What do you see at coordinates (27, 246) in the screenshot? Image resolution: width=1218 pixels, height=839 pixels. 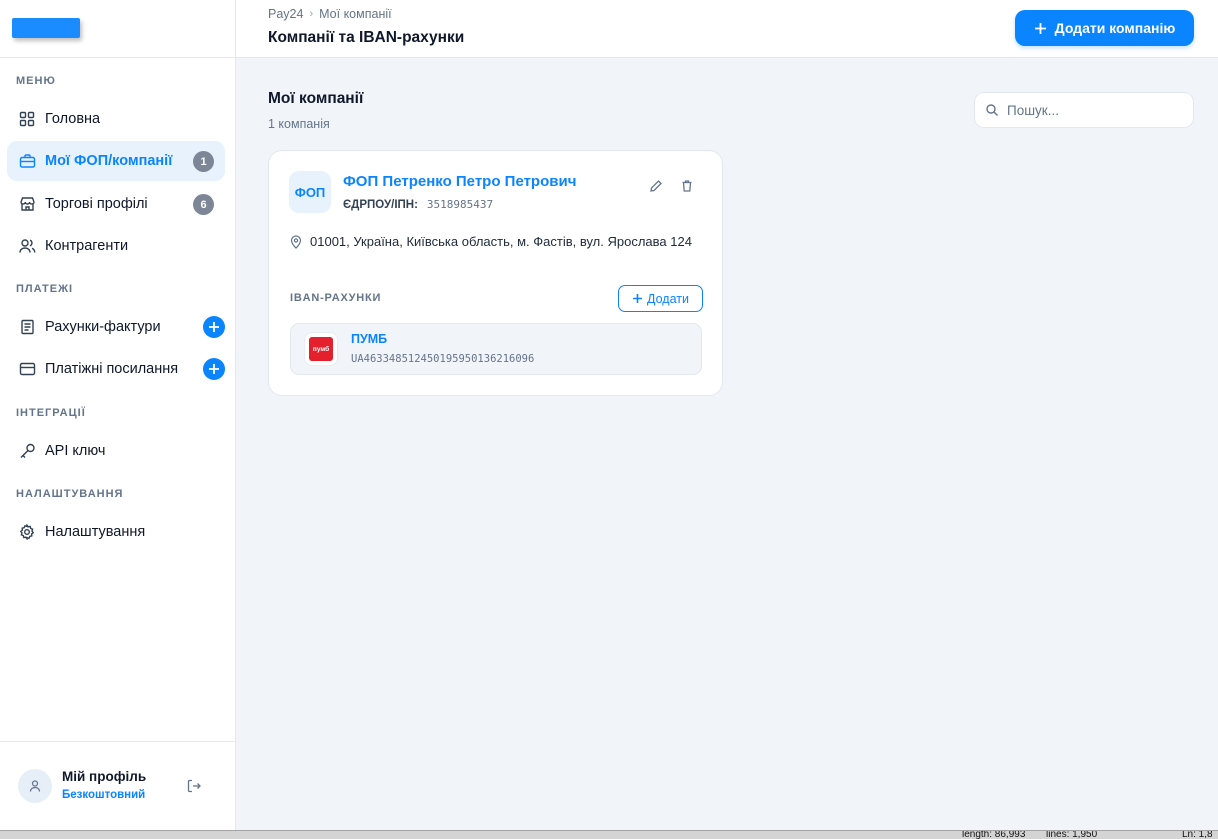 I see `users-icon` at bounding box center [27, 246].